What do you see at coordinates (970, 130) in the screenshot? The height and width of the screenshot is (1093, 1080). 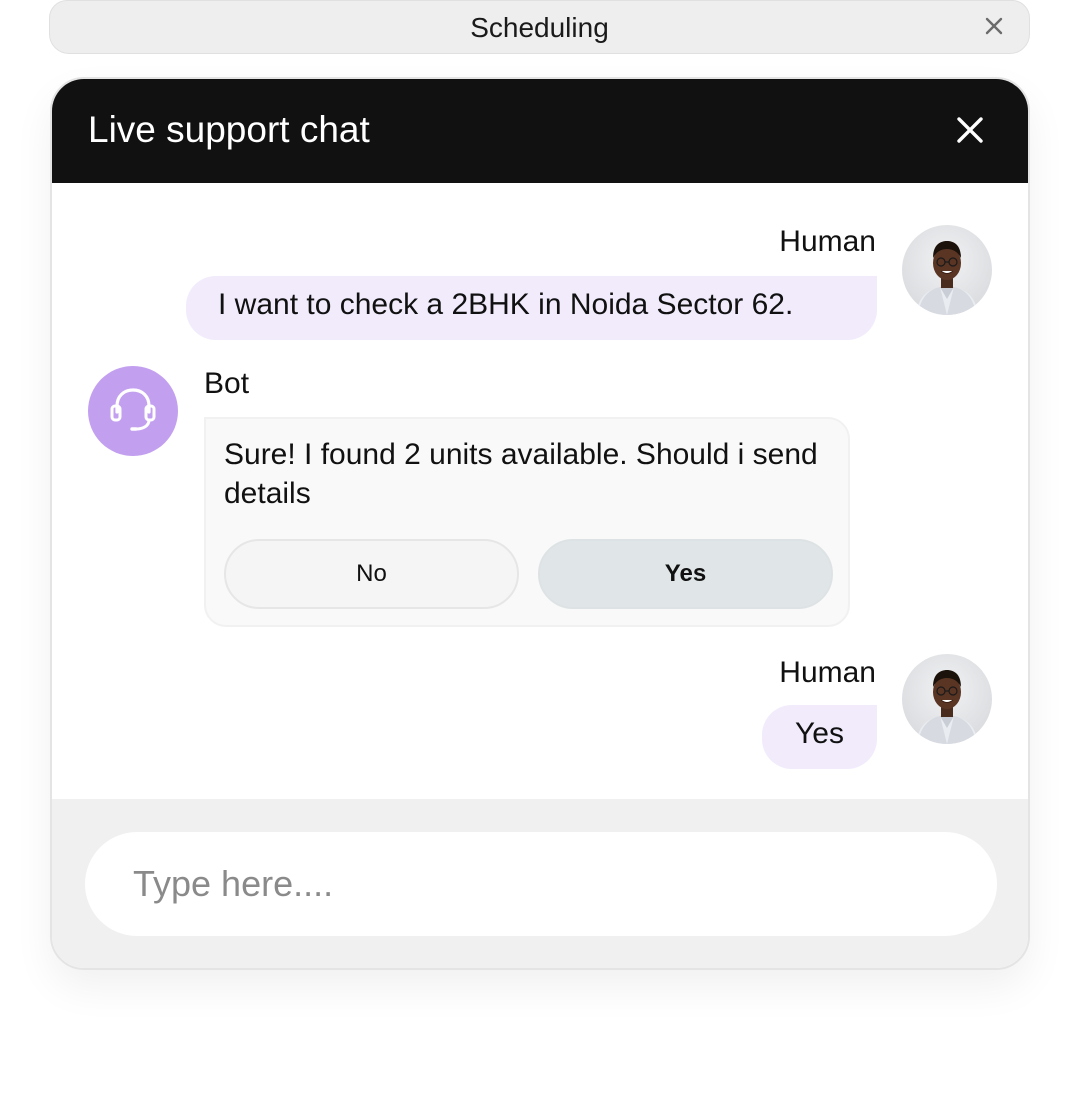 I see `close-chat-icon` at bounding box center [970, 130].